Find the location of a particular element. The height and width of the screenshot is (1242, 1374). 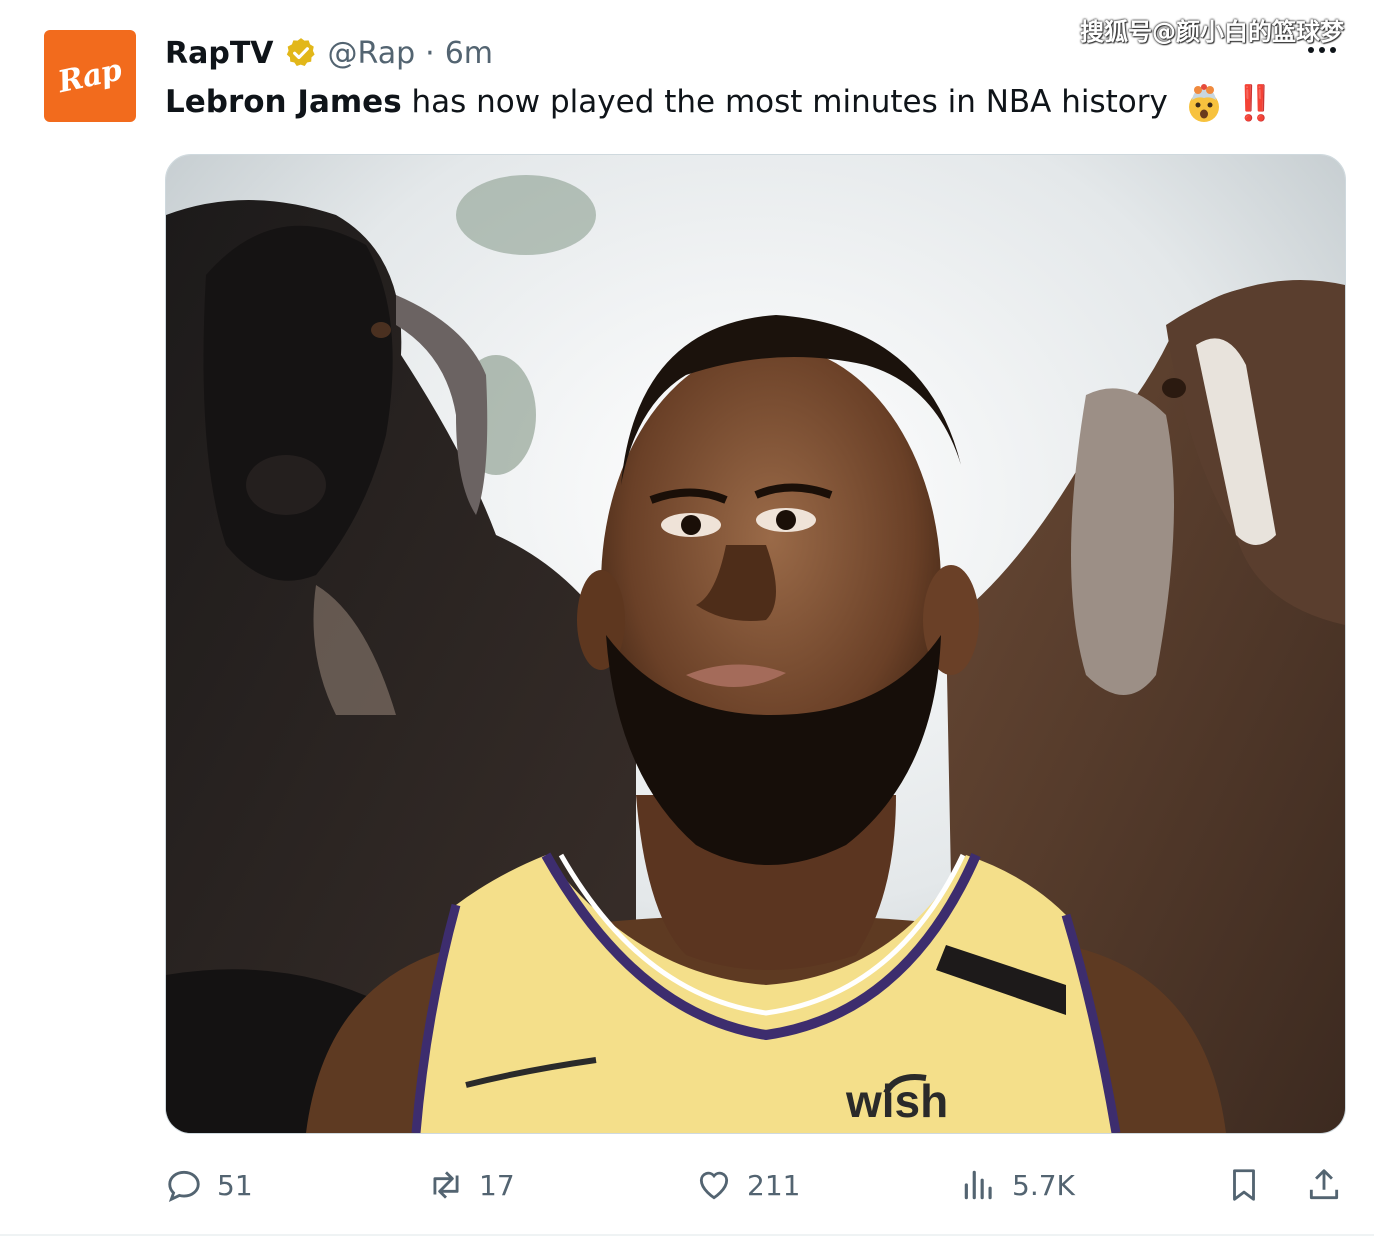

heart-icon is located at coordinates (714, 1185).